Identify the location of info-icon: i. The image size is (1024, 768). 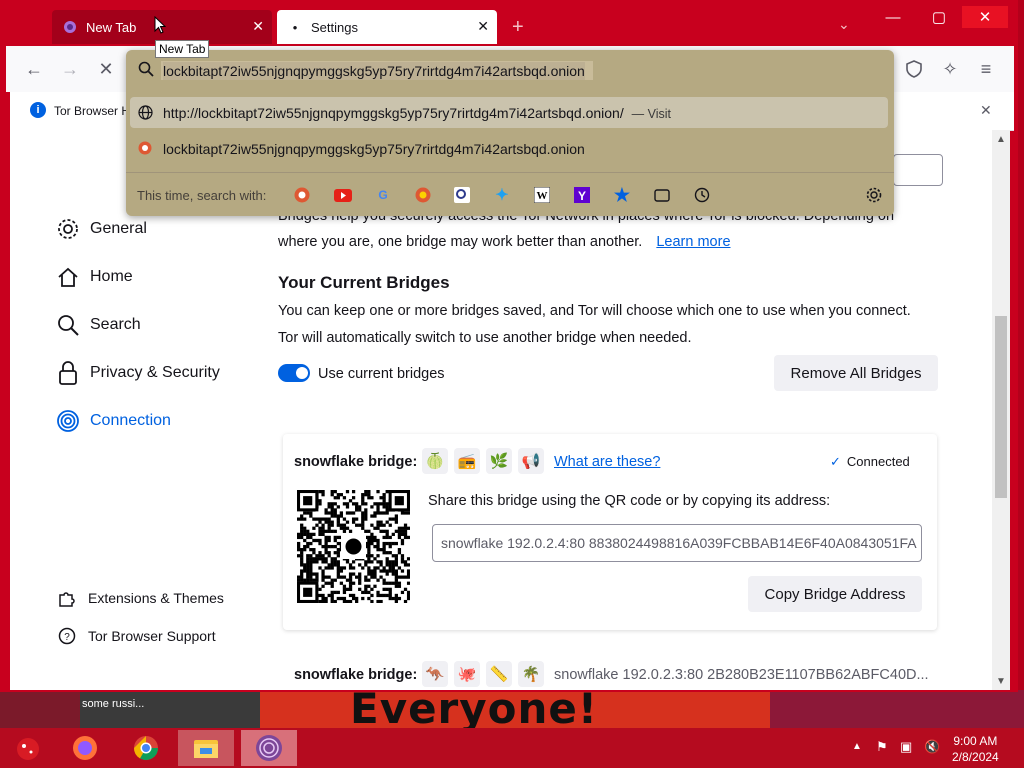
(38, 110).